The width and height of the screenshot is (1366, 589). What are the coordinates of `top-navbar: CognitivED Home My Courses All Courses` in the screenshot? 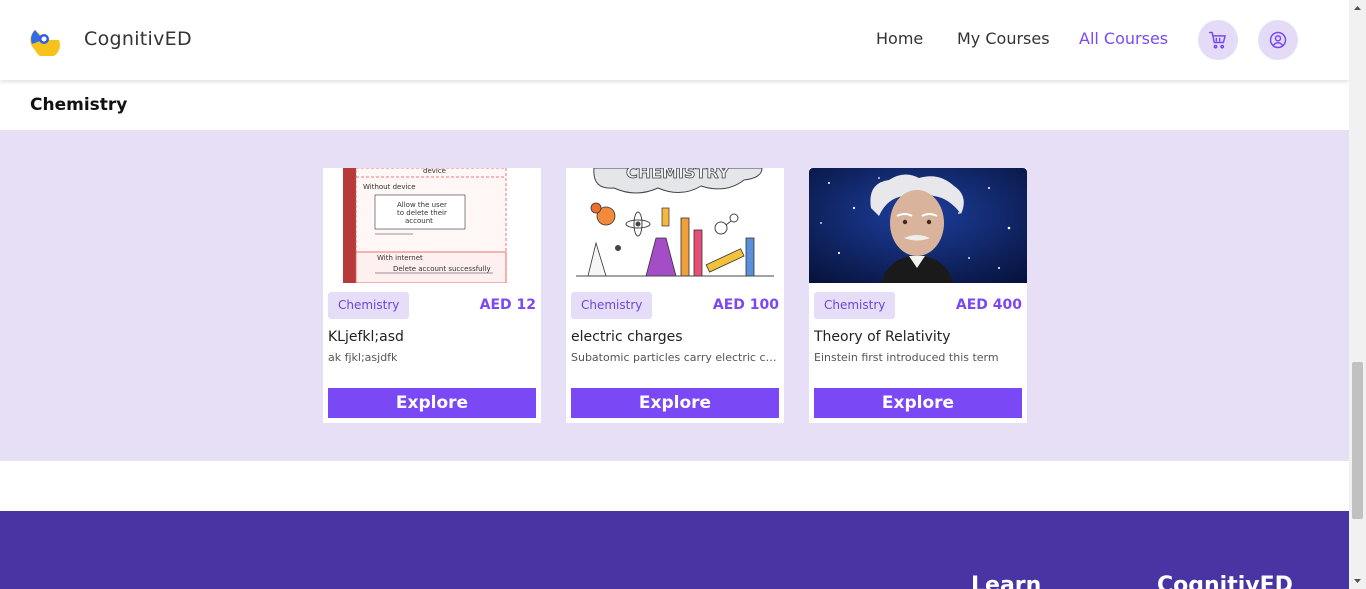 It's located at (674, 40).